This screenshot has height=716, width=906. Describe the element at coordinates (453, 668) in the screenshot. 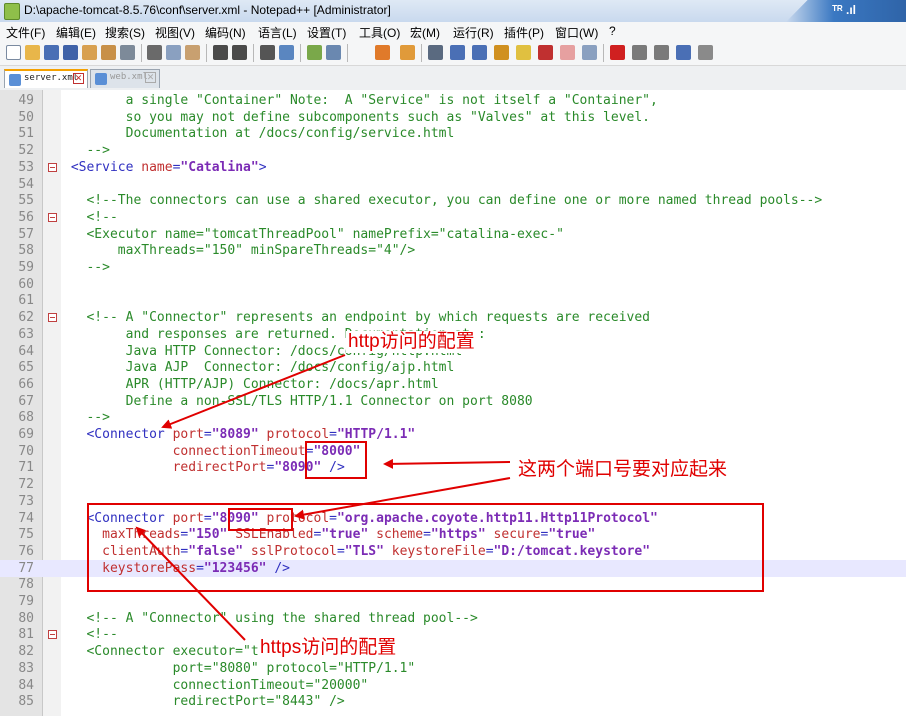

I see `code-line: 83 port="8080" protocol="HTTP/1.1"` at that location.